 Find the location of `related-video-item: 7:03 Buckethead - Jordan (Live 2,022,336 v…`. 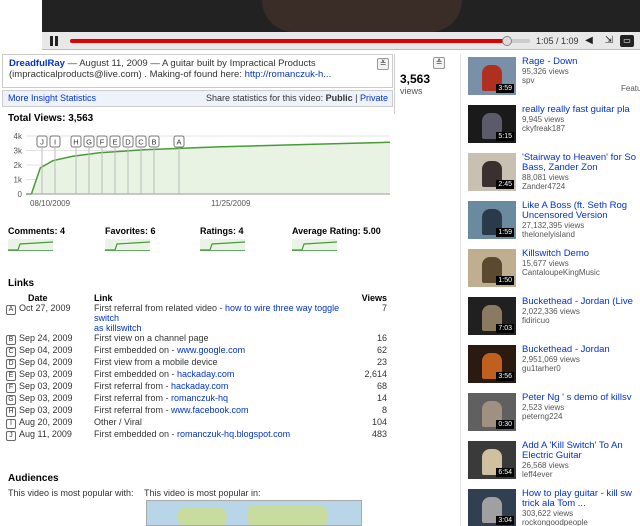

related-video-item: 7:03 Buckethead - Jordan (Live 2,022,336 v… is located at coordinates (554, 319).